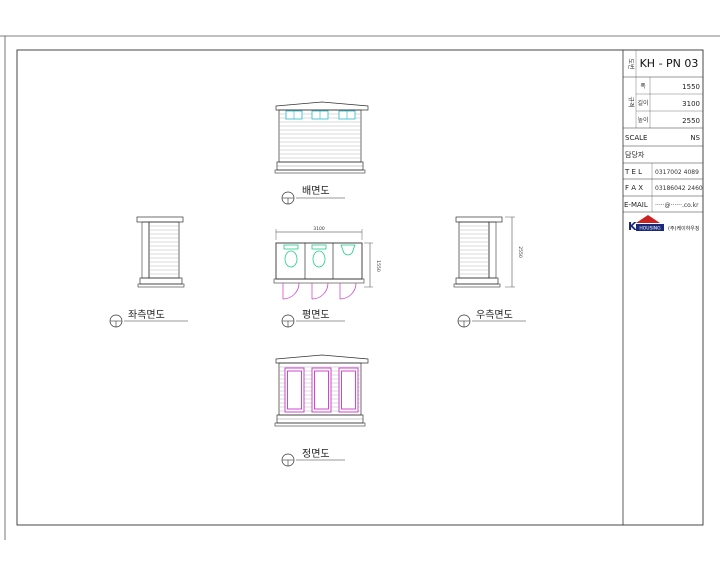 This screenshot has height=576, width=720. What do you see at coordinates (316, 315) in the screenshot?
I see `plan-view-title: 평면도` at bounding box center [316, 315].